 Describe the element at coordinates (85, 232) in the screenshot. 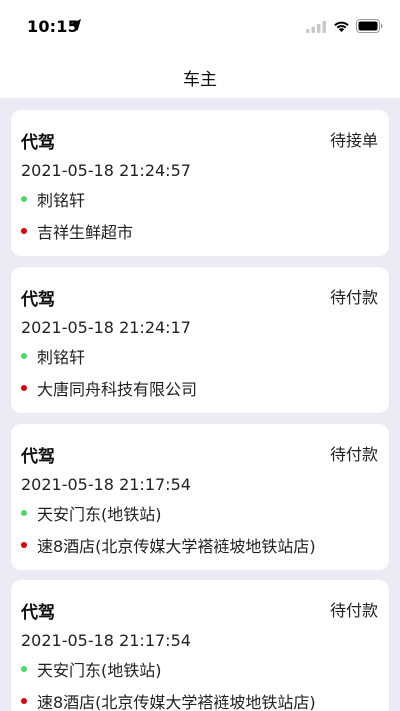

I see `end-location: 吉祥生鲜超市` at that location.